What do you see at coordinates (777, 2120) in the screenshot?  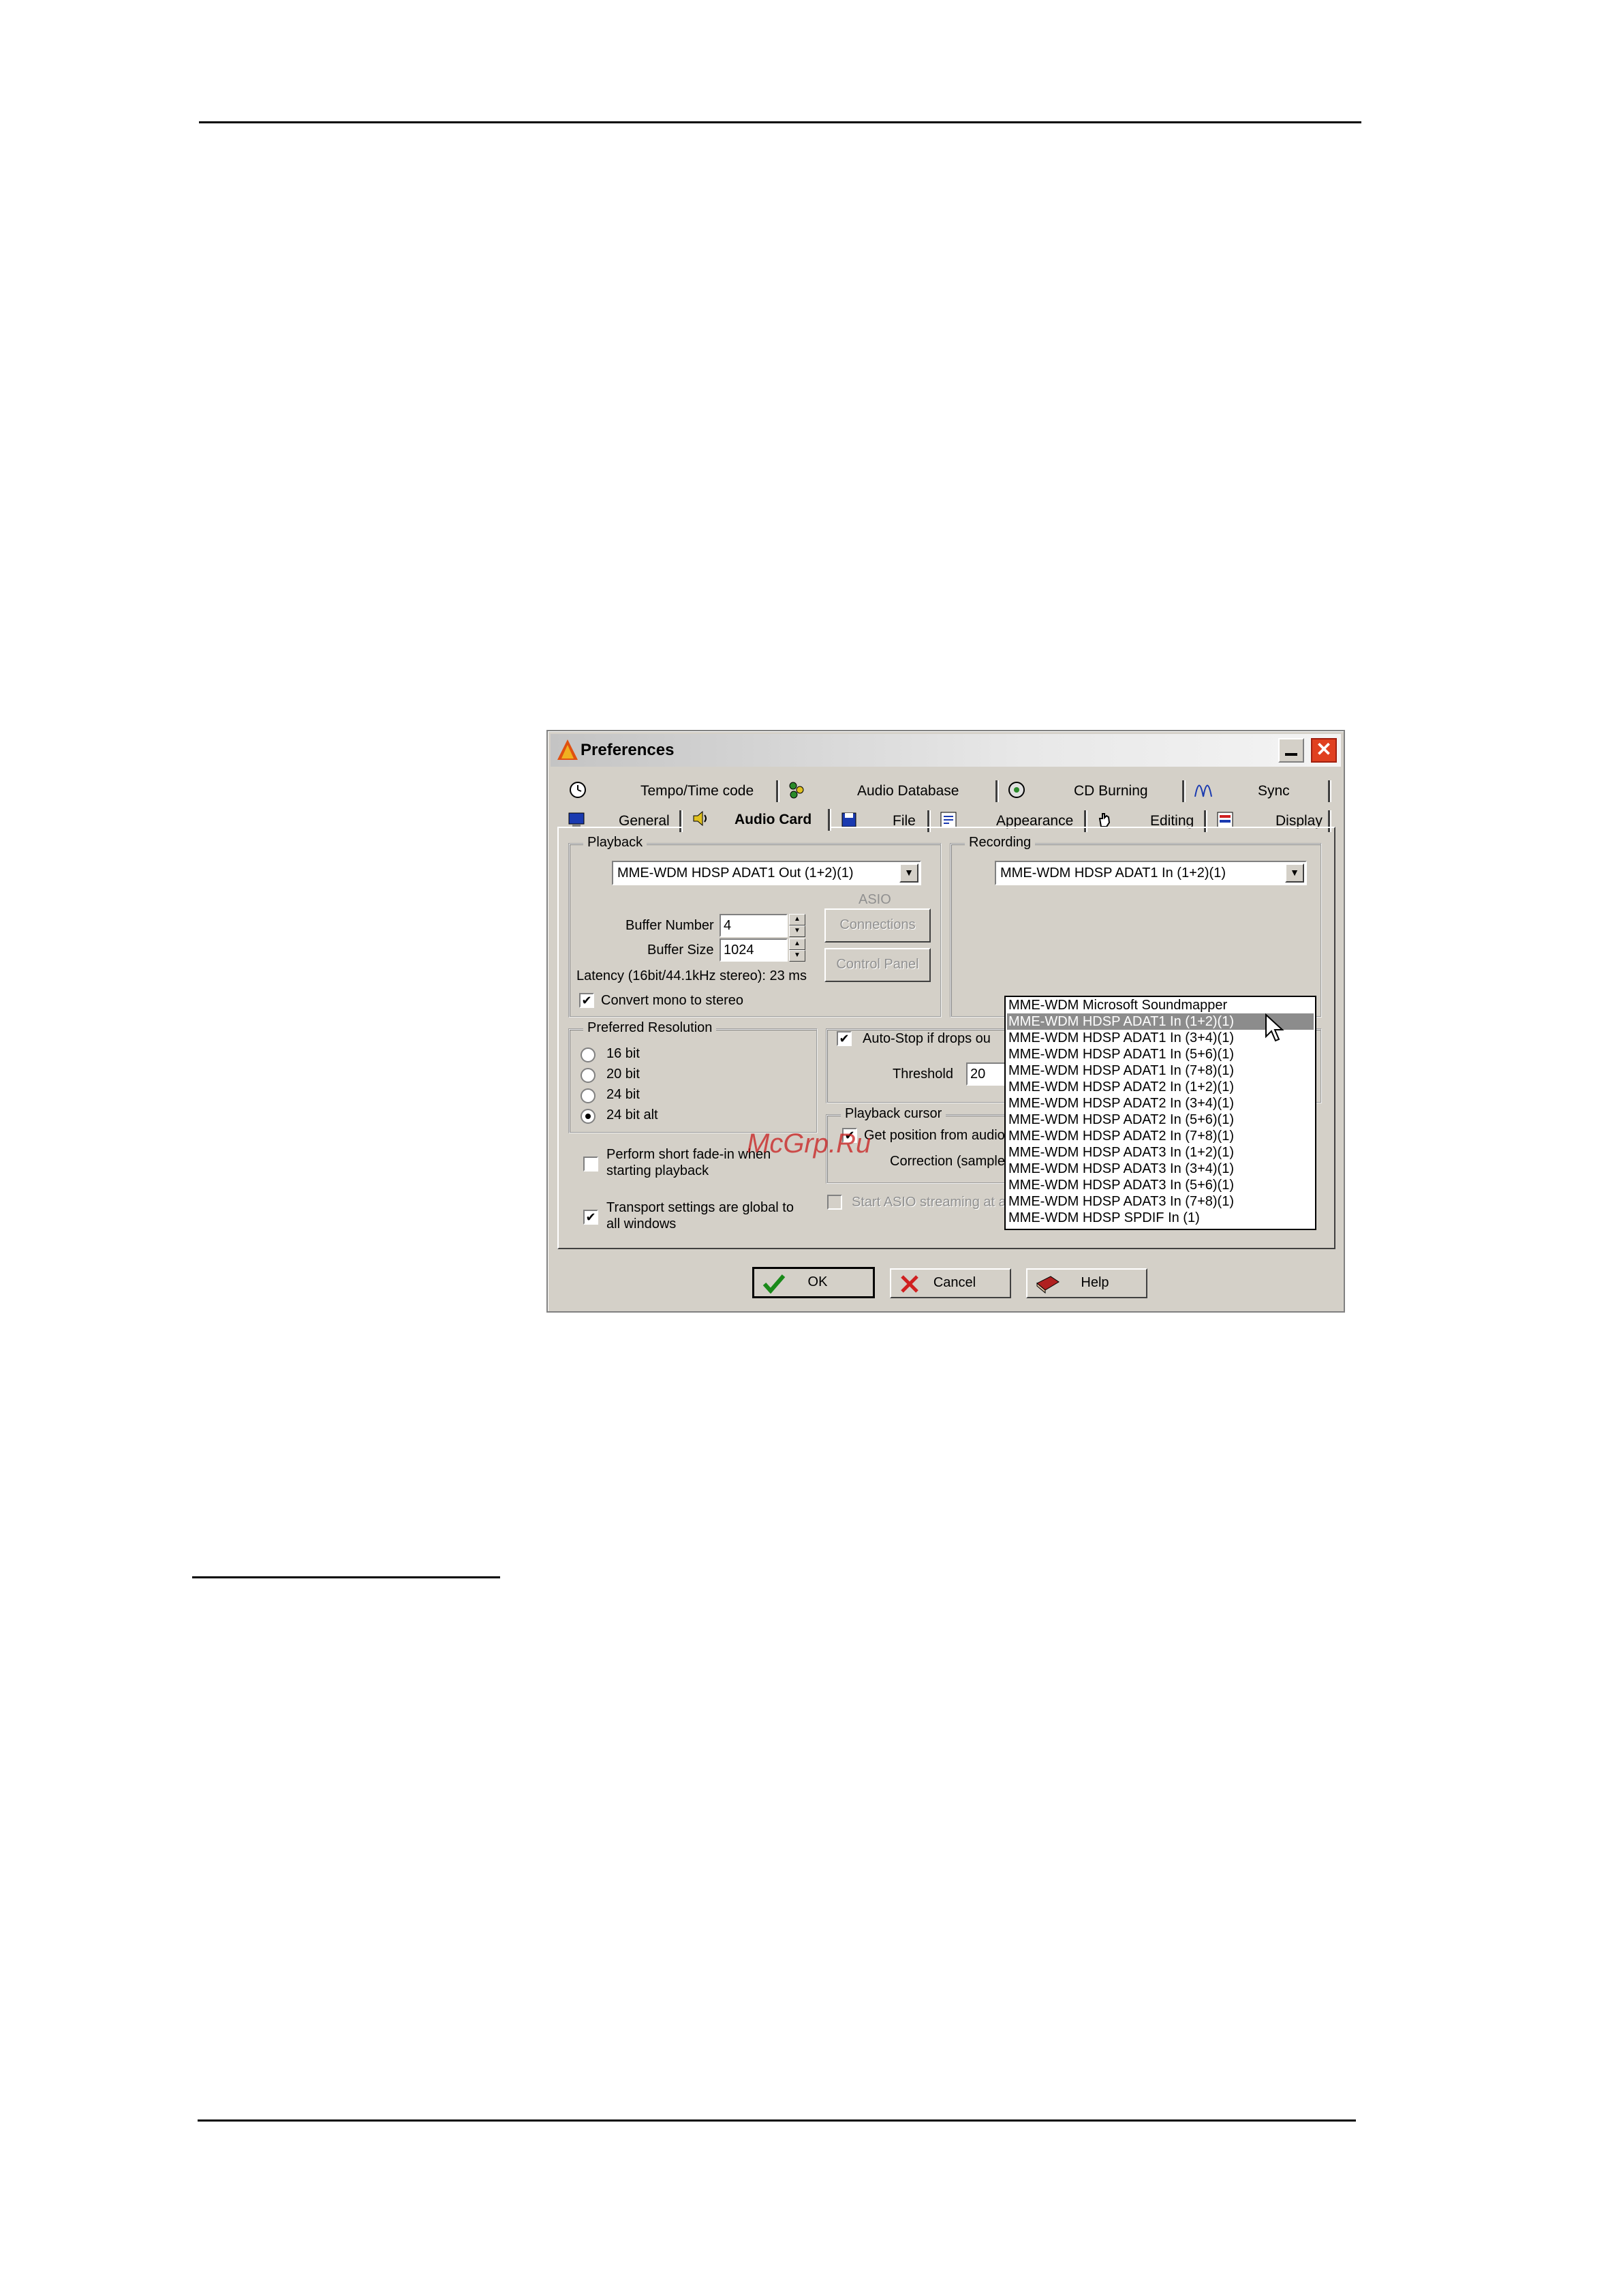 I see `bottom-rule` at bounding box center [777, 2120].